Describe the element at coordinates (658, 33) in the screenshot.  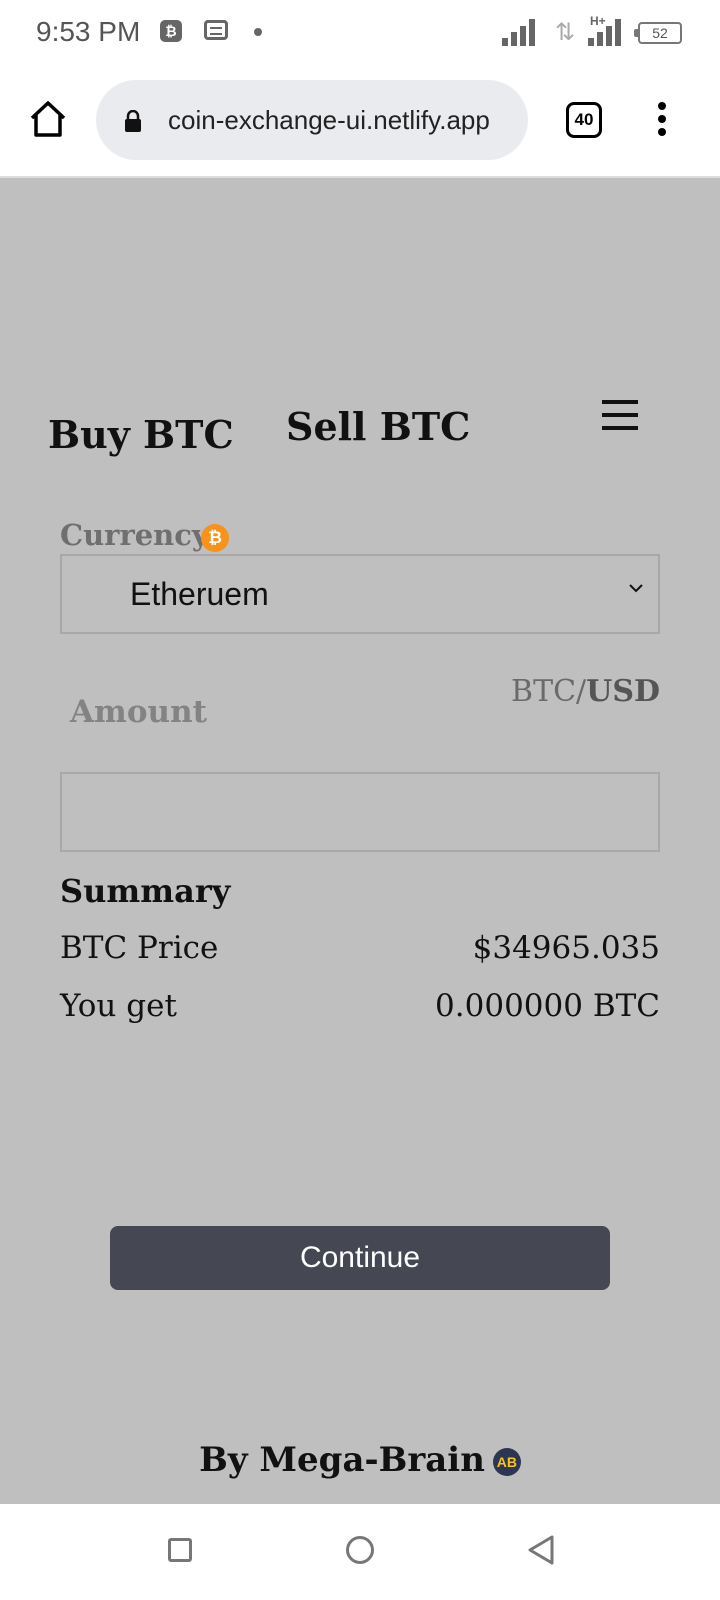
I see `battery-icon: 52` at that location.